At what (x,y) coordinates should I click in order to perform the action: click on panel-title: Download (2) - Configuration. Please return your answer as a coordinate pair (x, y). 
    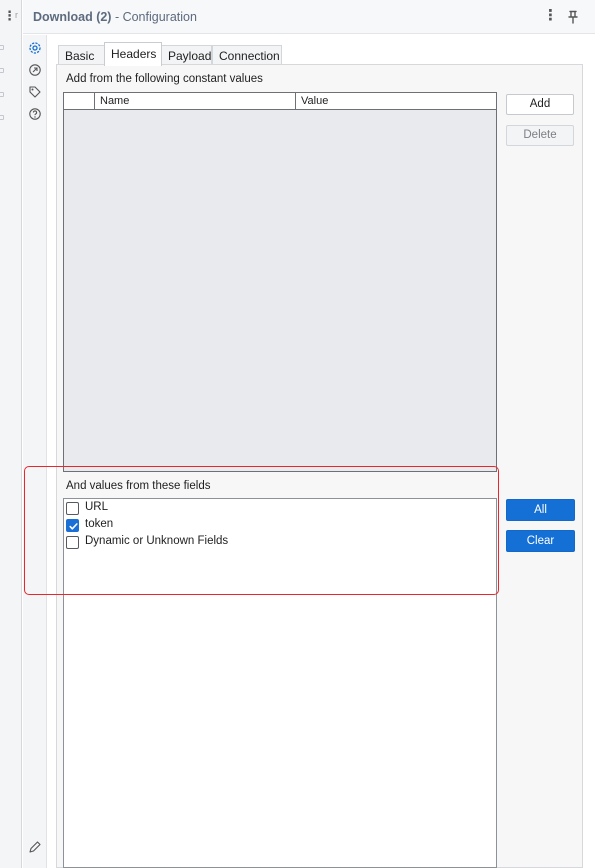
    Looking at the image, I should click on (115, 17).